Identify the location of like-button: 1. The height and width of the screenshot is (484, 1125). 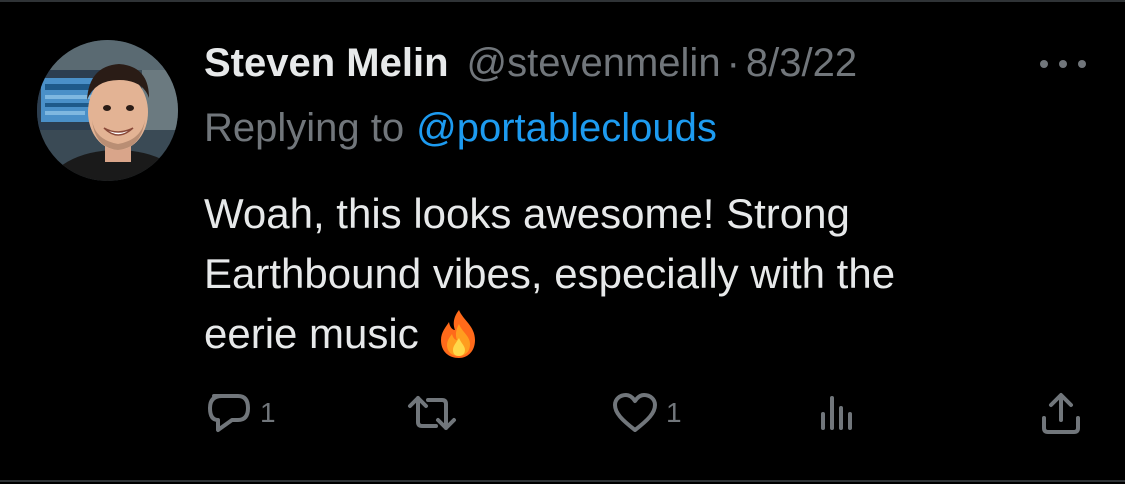
(646, 413).